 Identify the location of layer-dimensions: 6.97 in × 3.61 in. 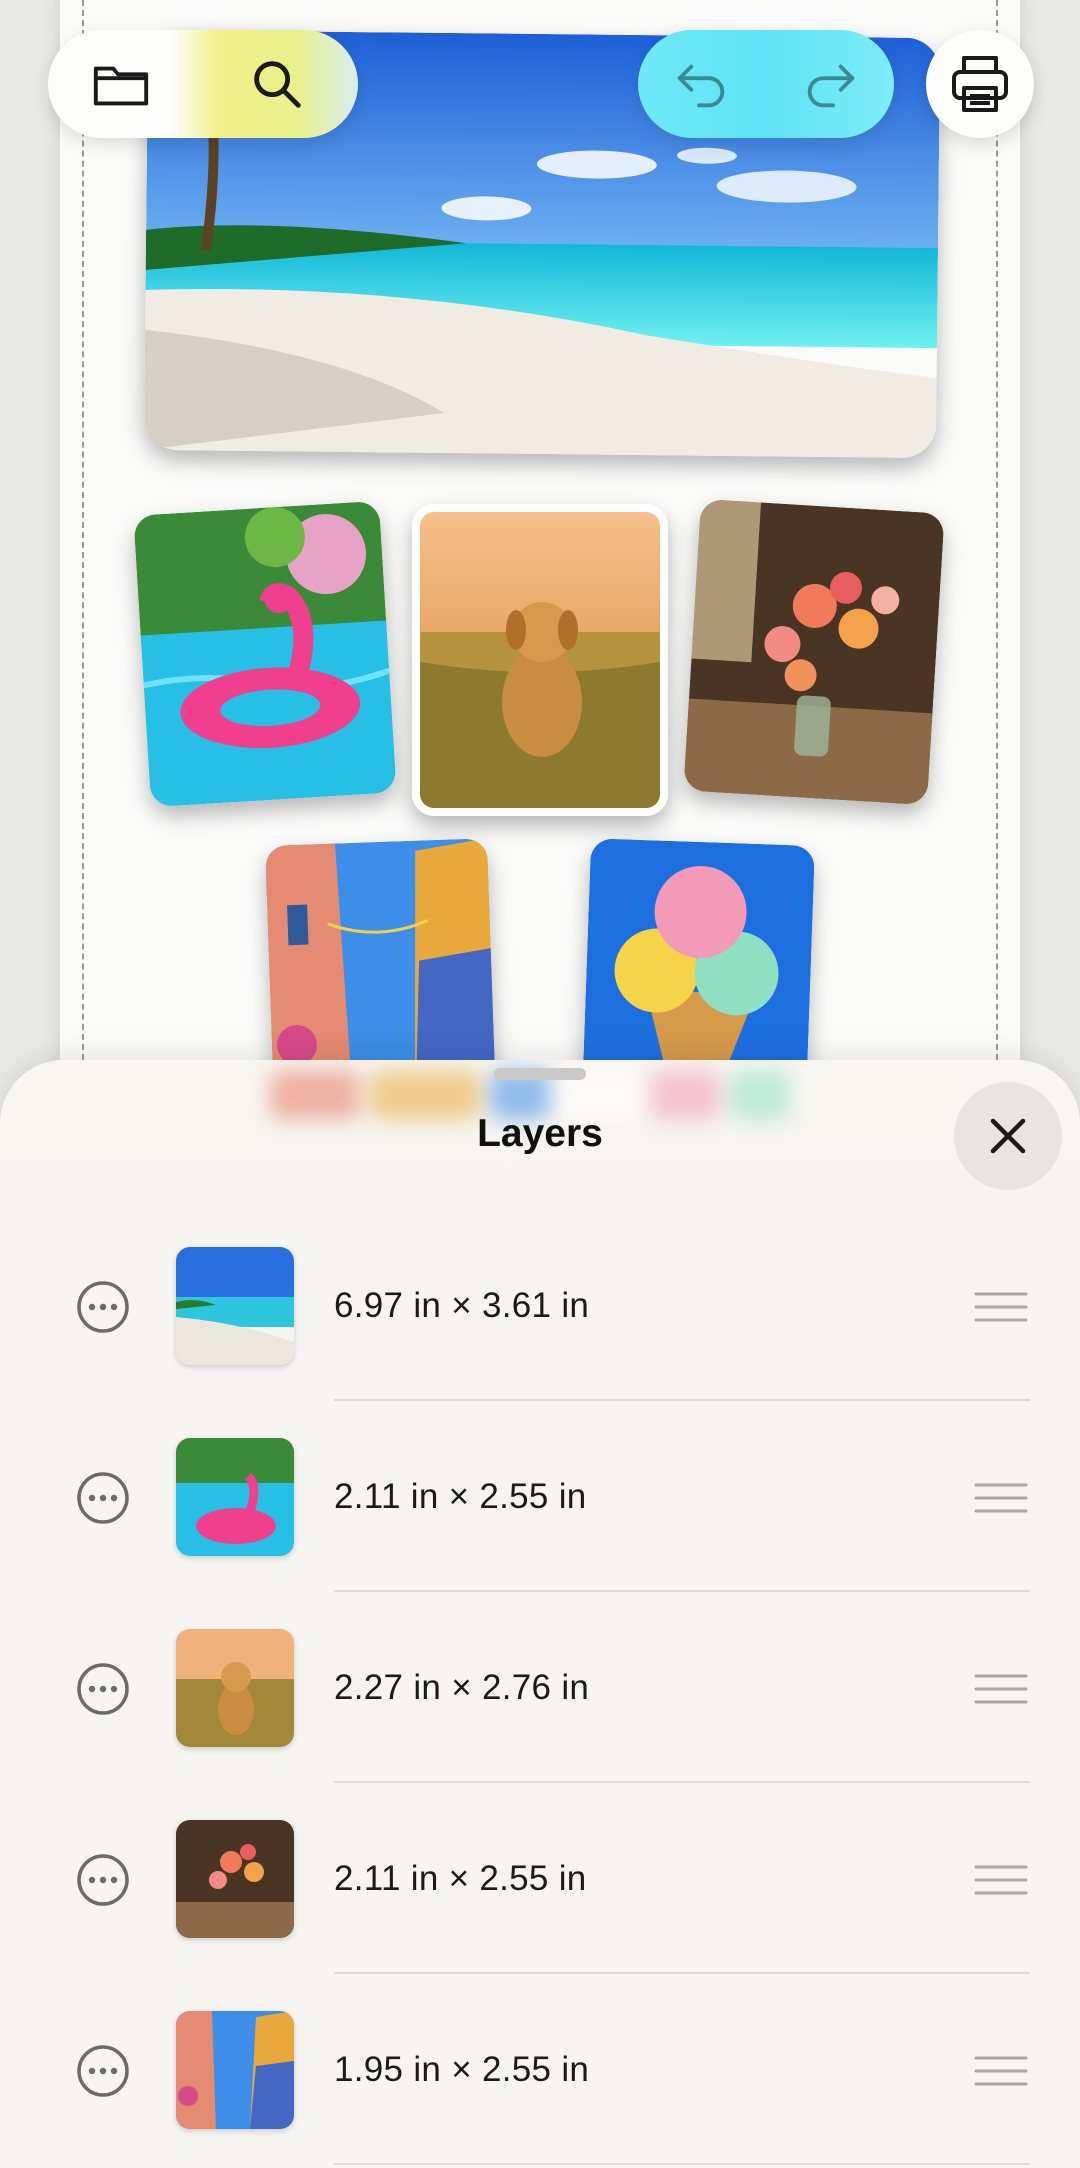
(462, 1305).